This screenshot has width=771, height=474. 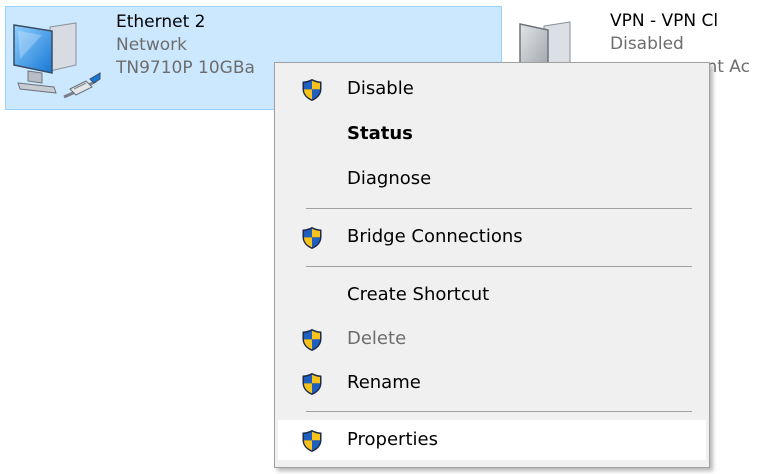 I want to click on menu-item-label: Status, so click(x=380, y=133).